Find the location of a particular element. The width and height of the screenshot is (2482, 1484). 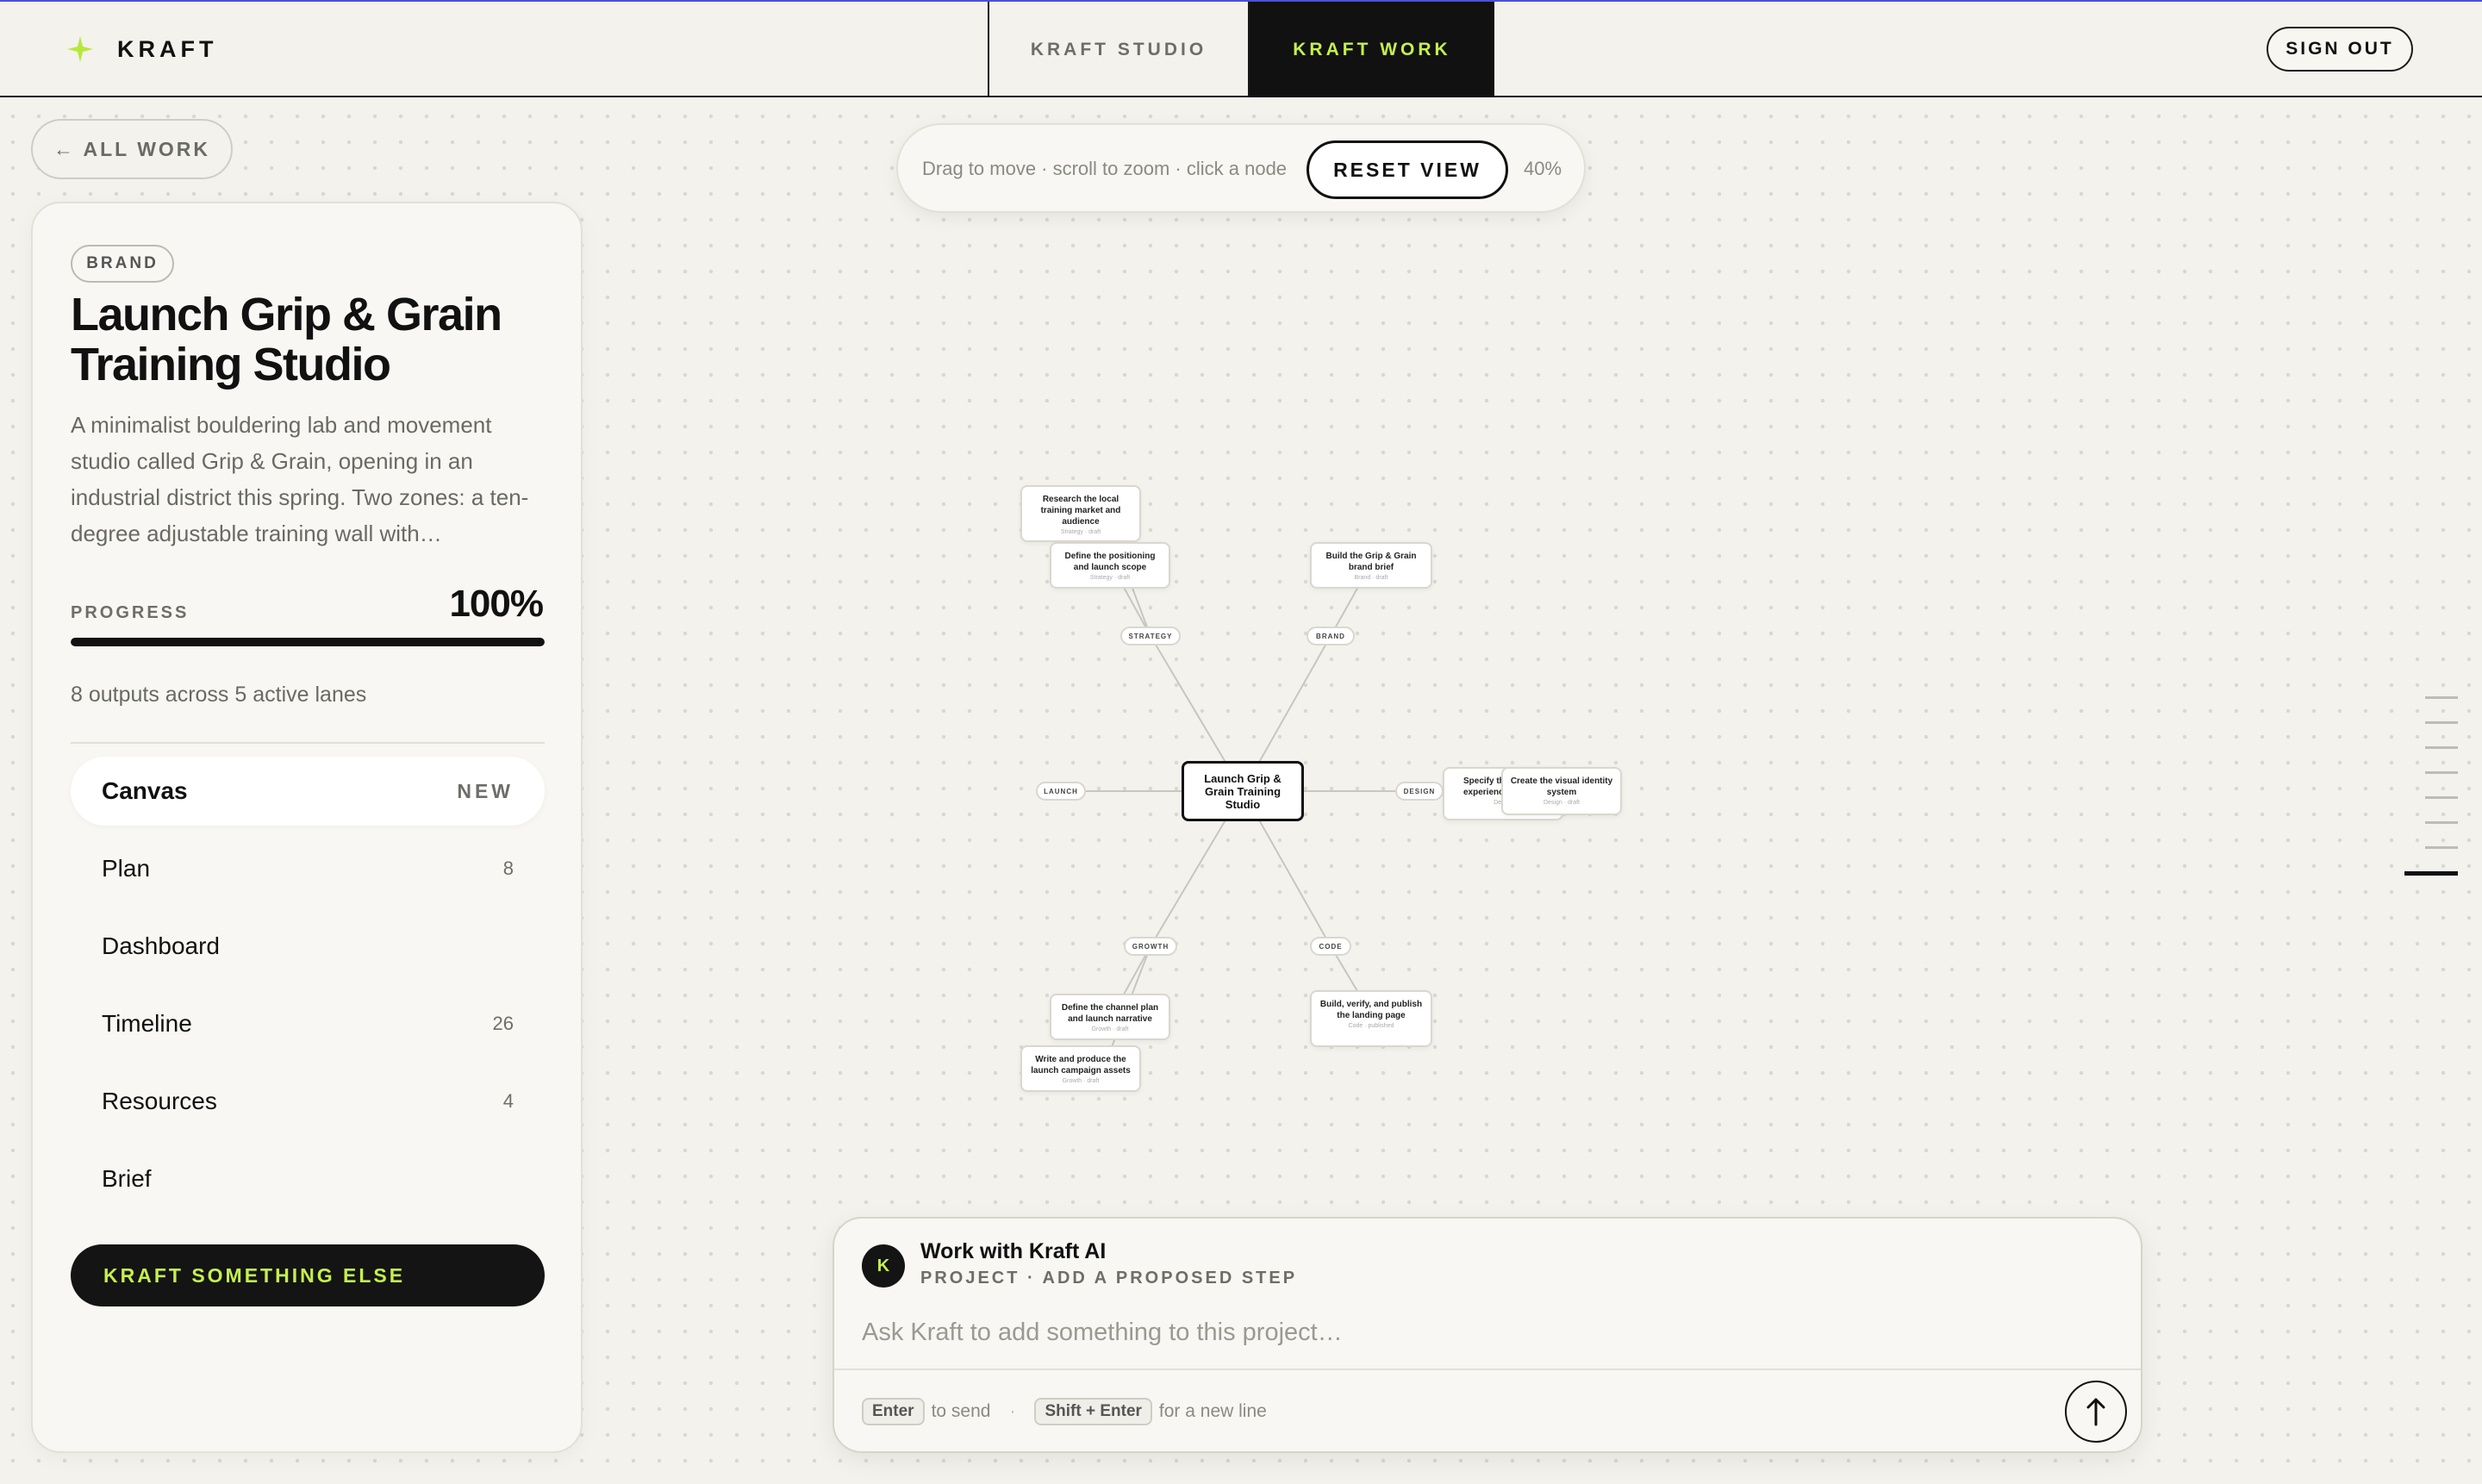

progress-label: PROGRESS is located at coordinates (130, 612).